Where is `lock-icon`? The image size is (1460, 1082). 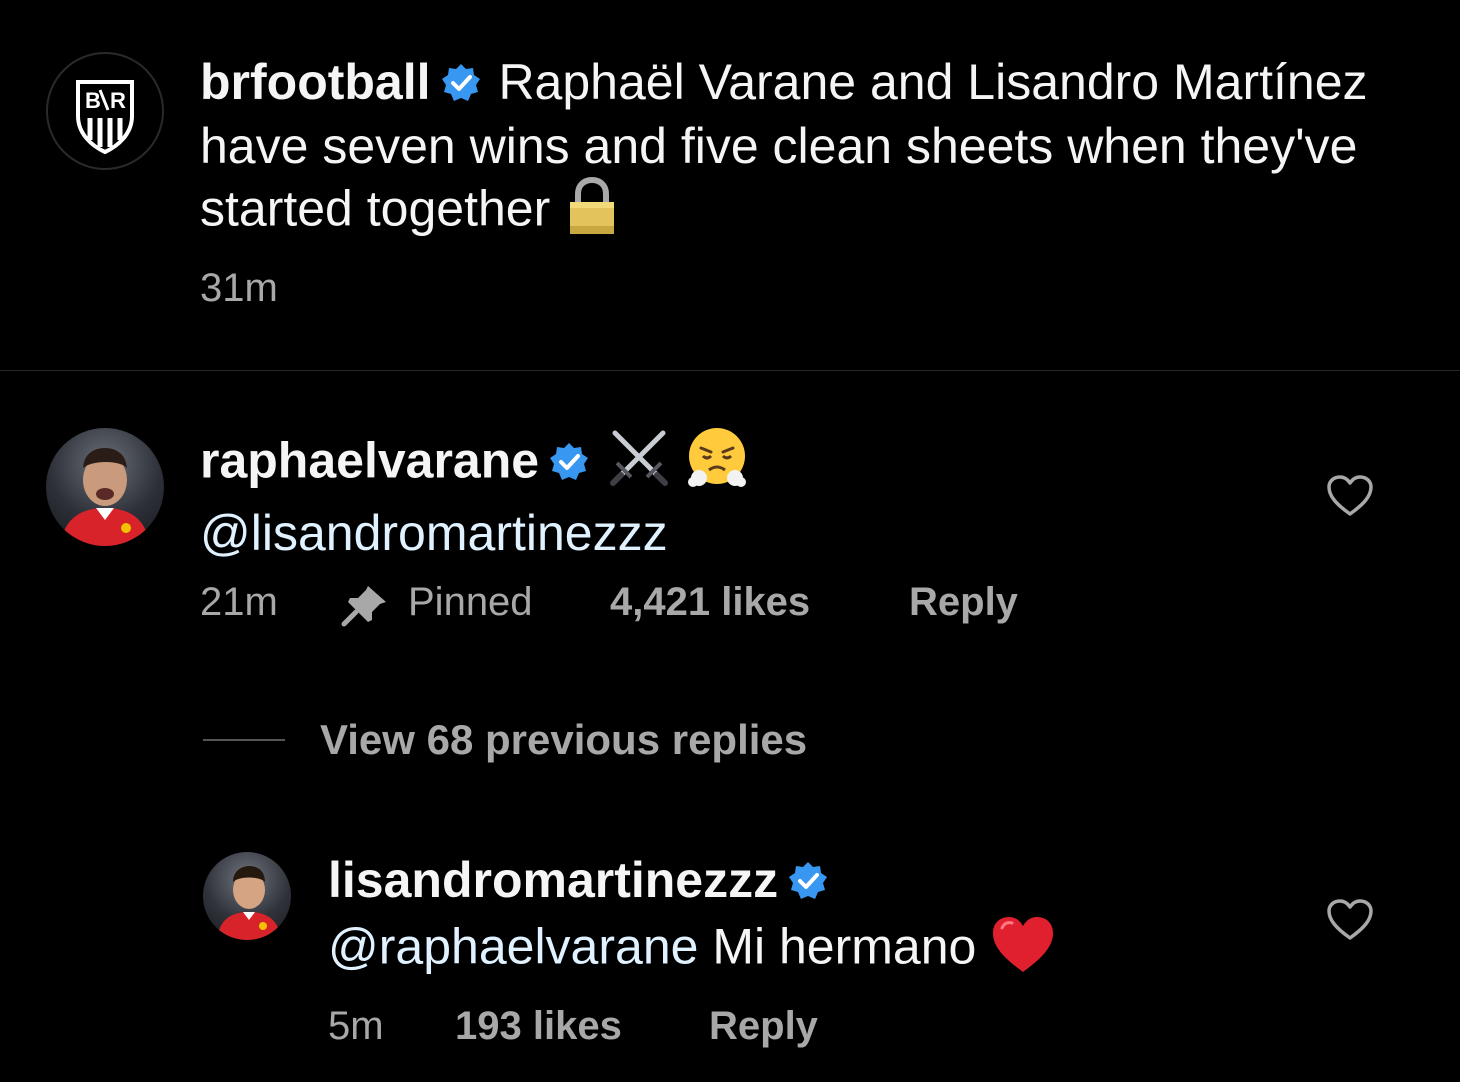 lock-icon is located at coordinates (592, 212).